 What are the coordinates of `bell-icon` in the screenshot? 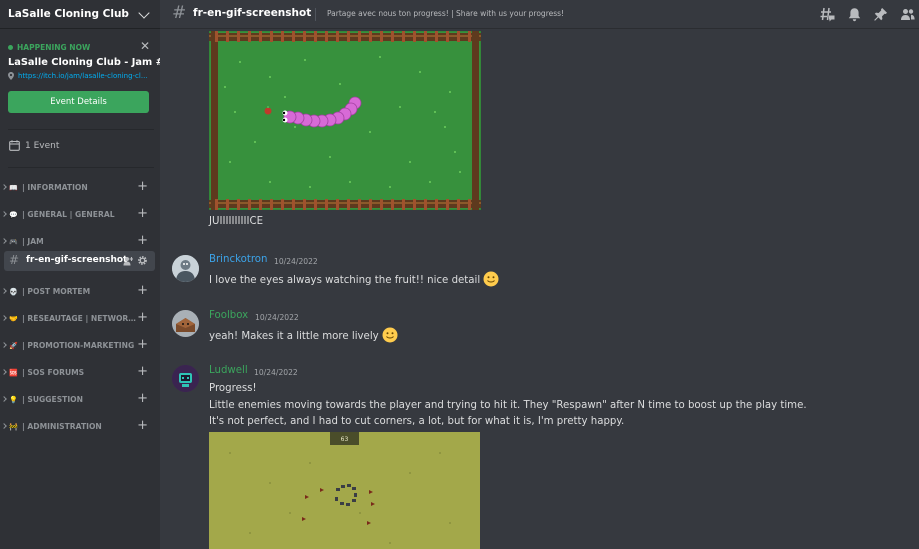 It's located at (854, 14).